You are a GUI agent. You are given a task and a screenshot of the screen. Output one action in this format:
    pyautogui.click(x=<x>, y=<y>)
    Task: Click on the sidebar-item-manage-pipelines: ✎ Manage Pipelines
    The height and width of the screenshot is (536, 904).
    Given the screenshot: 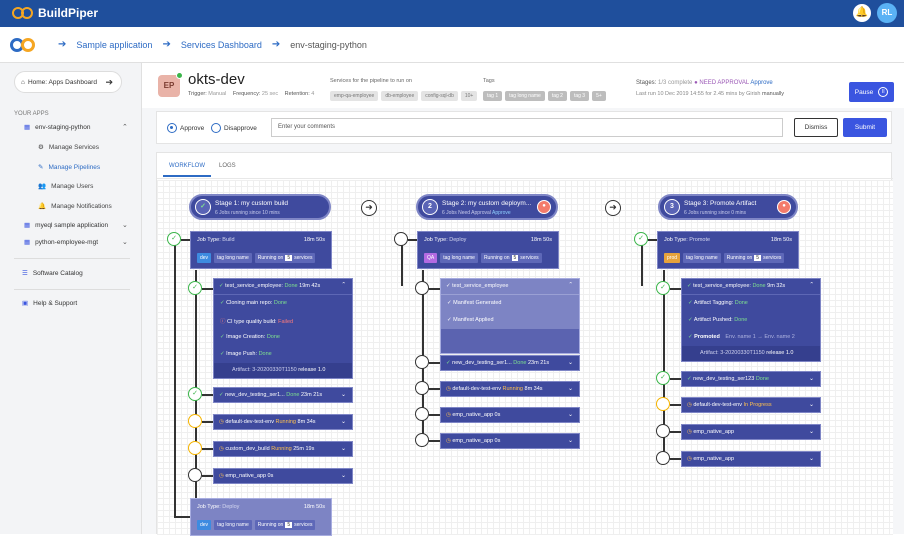 What is the action you would take?
    pyautogui.click(x=69, y=167)
    